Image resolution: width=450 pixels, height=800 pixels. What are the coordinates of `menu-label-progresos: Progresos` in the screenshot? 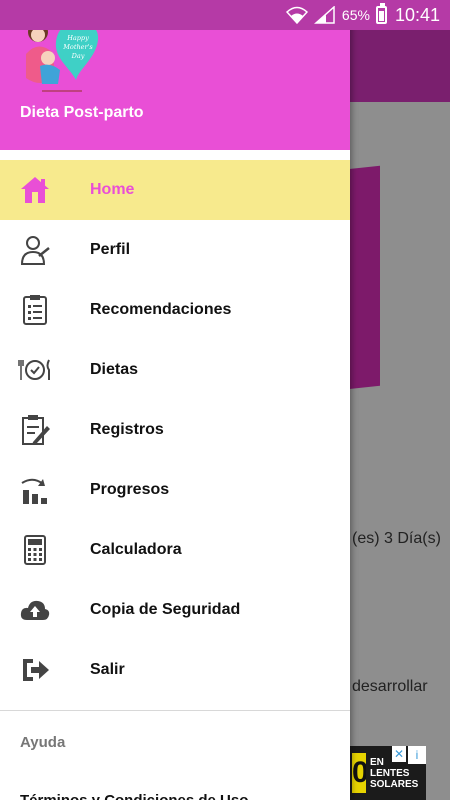 It's located at (130, 489).